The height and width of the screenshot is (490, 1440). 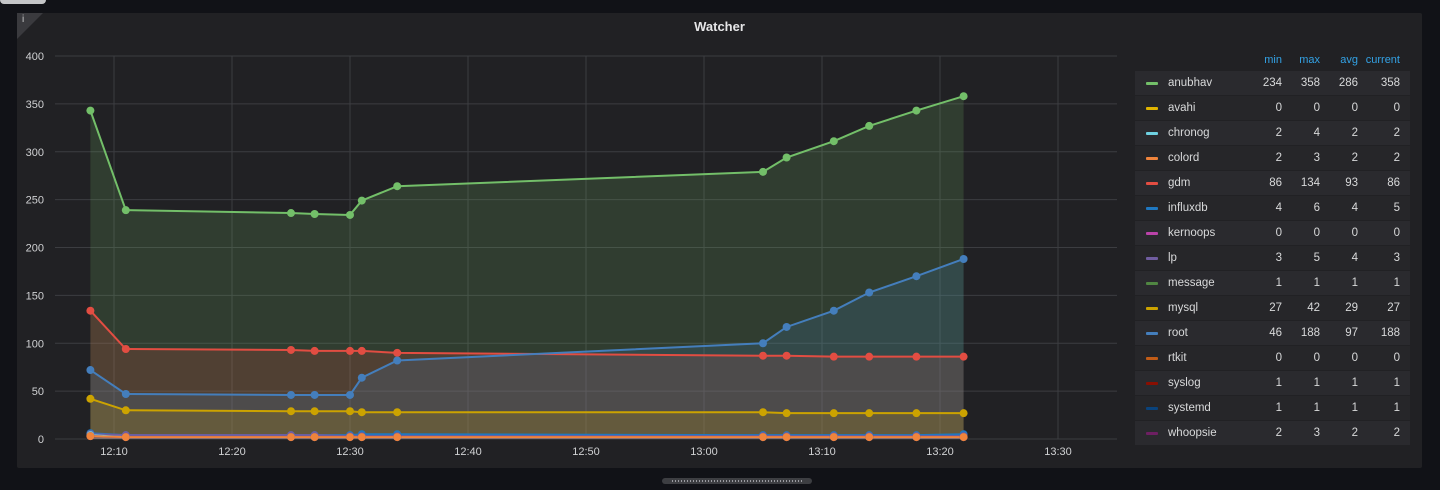 I want to click on legend-series-name: gdm, so click(x=1209, y=183).